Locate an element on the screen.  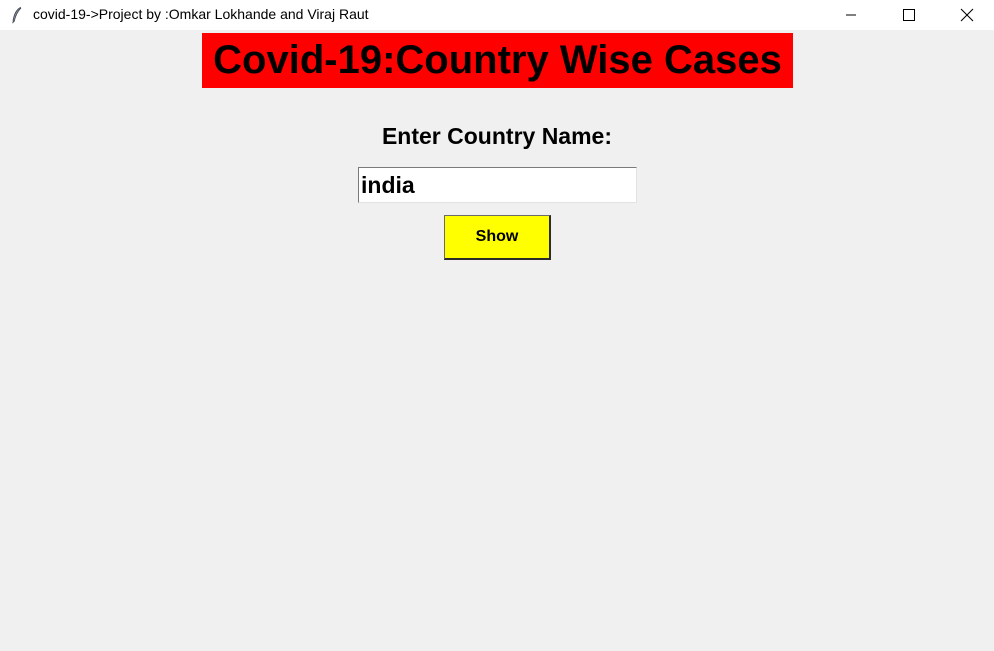
maximize-icon is located at coordinates (909, 15).